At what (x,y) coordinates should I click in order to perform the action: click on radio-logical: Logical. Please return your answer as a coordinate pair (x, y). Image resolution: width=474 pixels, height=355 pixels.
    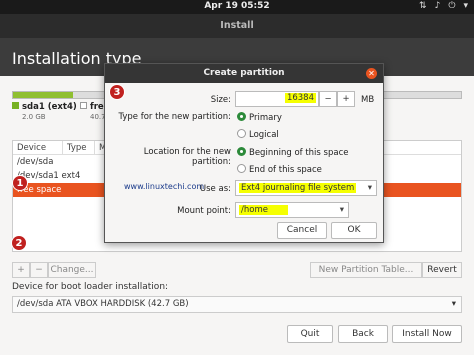
    Looking at the image, I should click on (258, 134).